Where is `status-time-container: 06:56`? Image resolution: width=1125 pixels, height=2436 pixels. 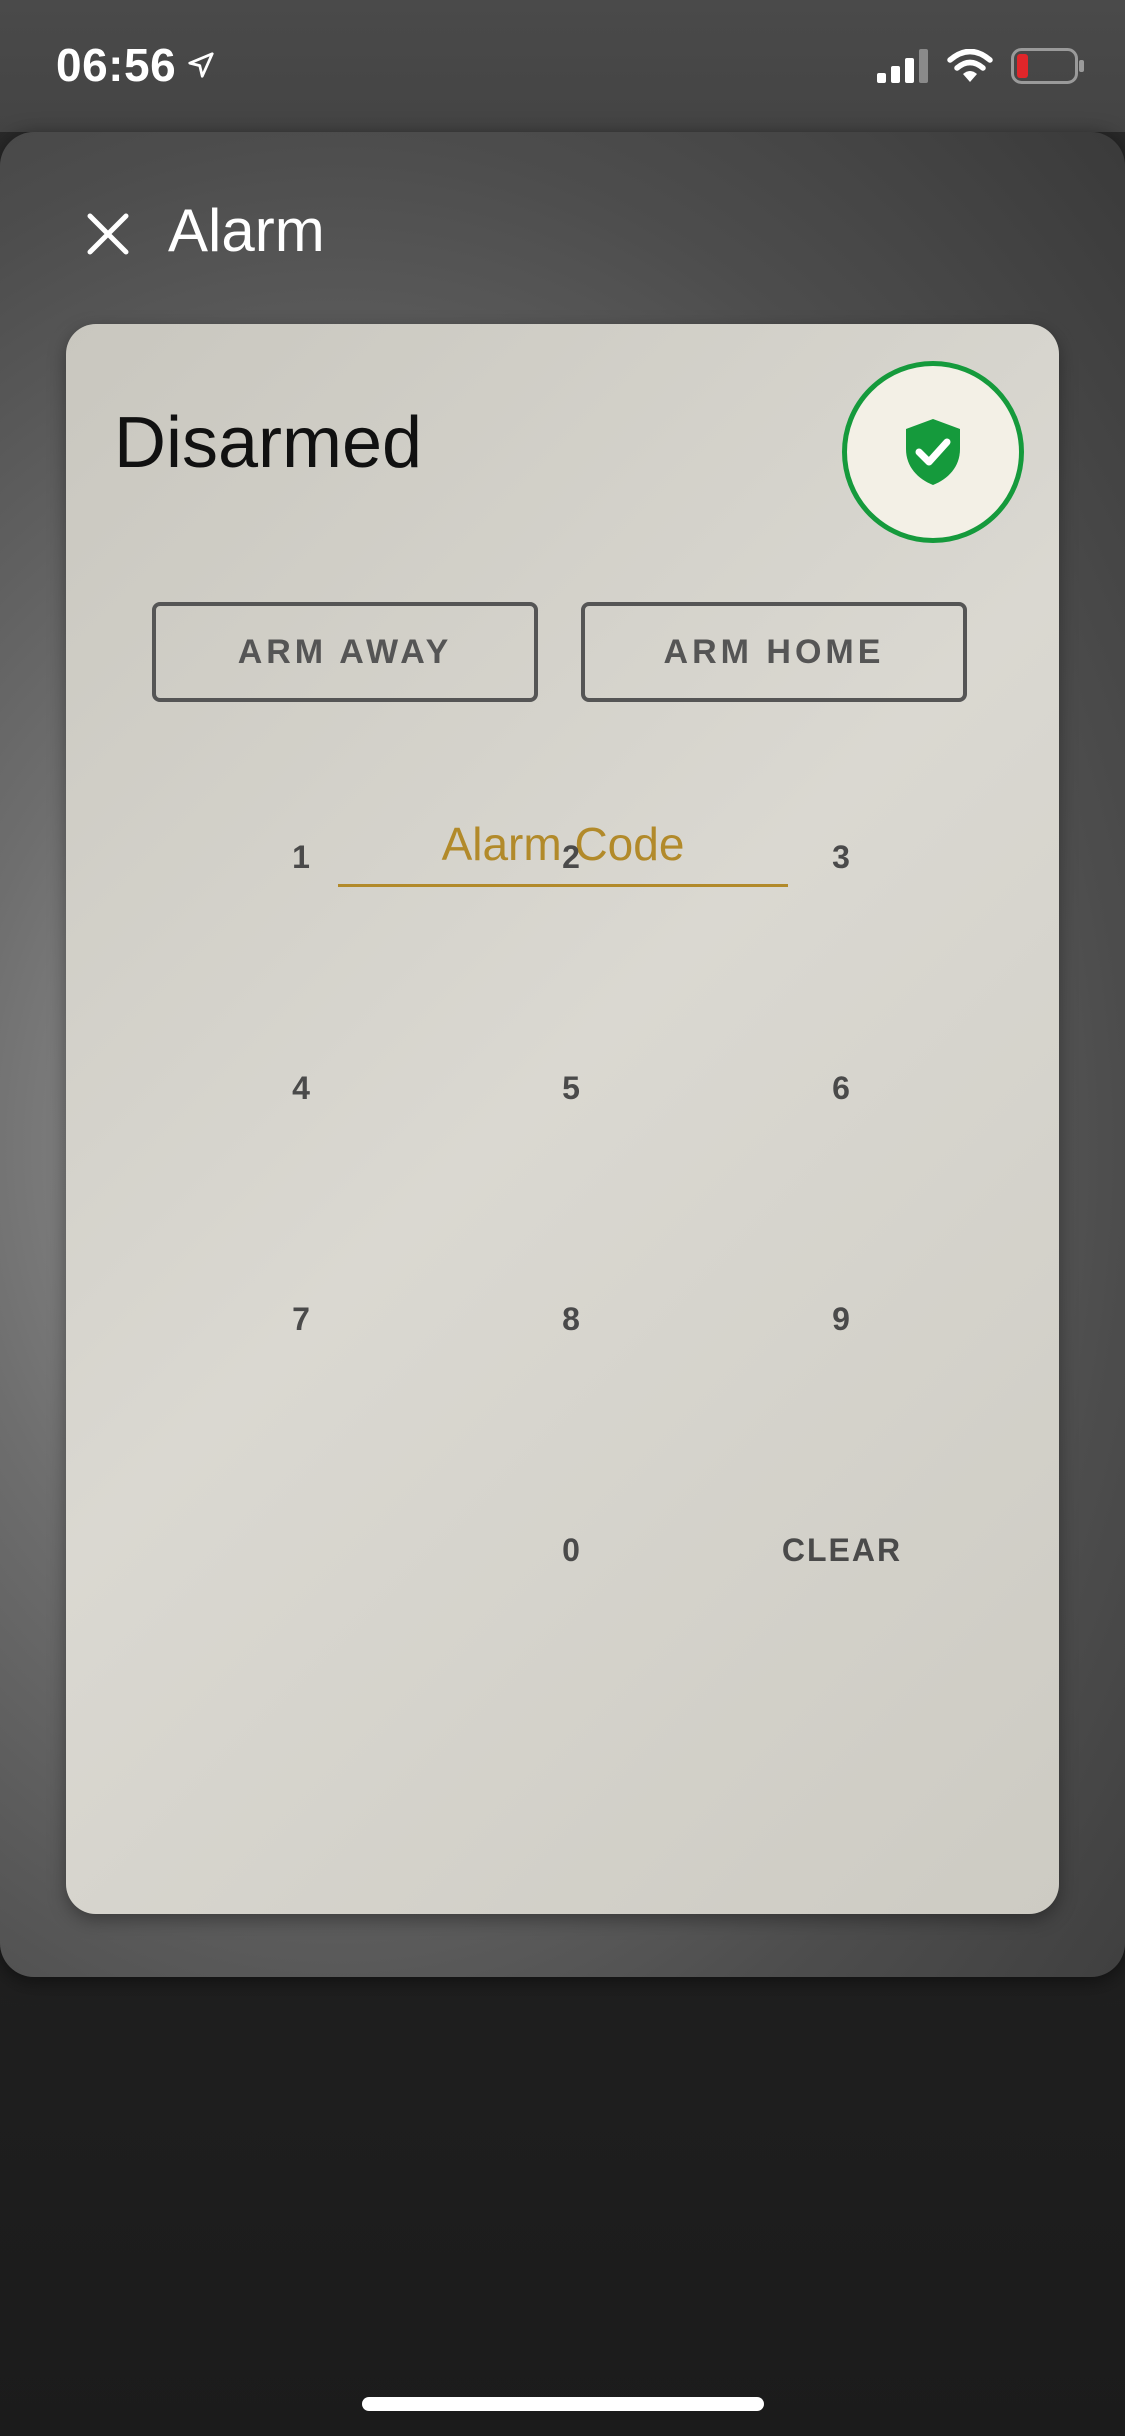 status-time-container: 06:56 is located at coordinates (136, 65).